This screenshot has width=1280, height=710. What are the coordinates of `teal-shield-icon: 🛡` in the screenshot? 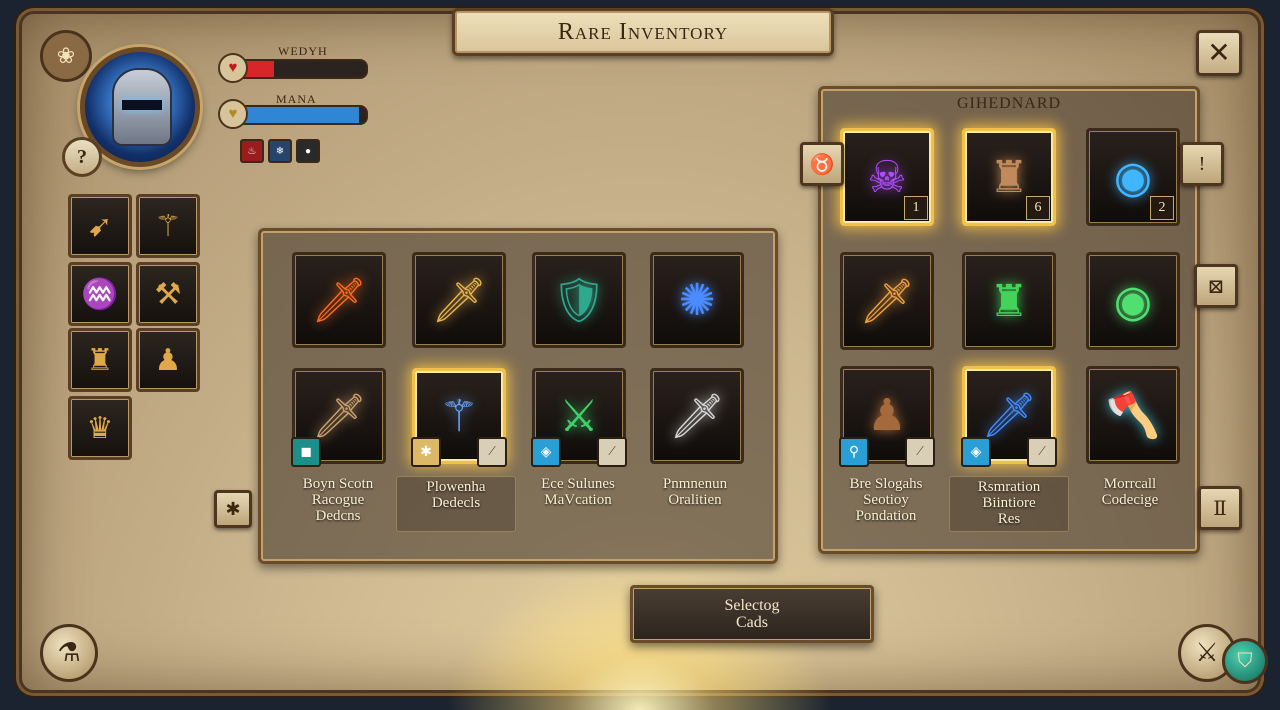 It's located at (579, 300).